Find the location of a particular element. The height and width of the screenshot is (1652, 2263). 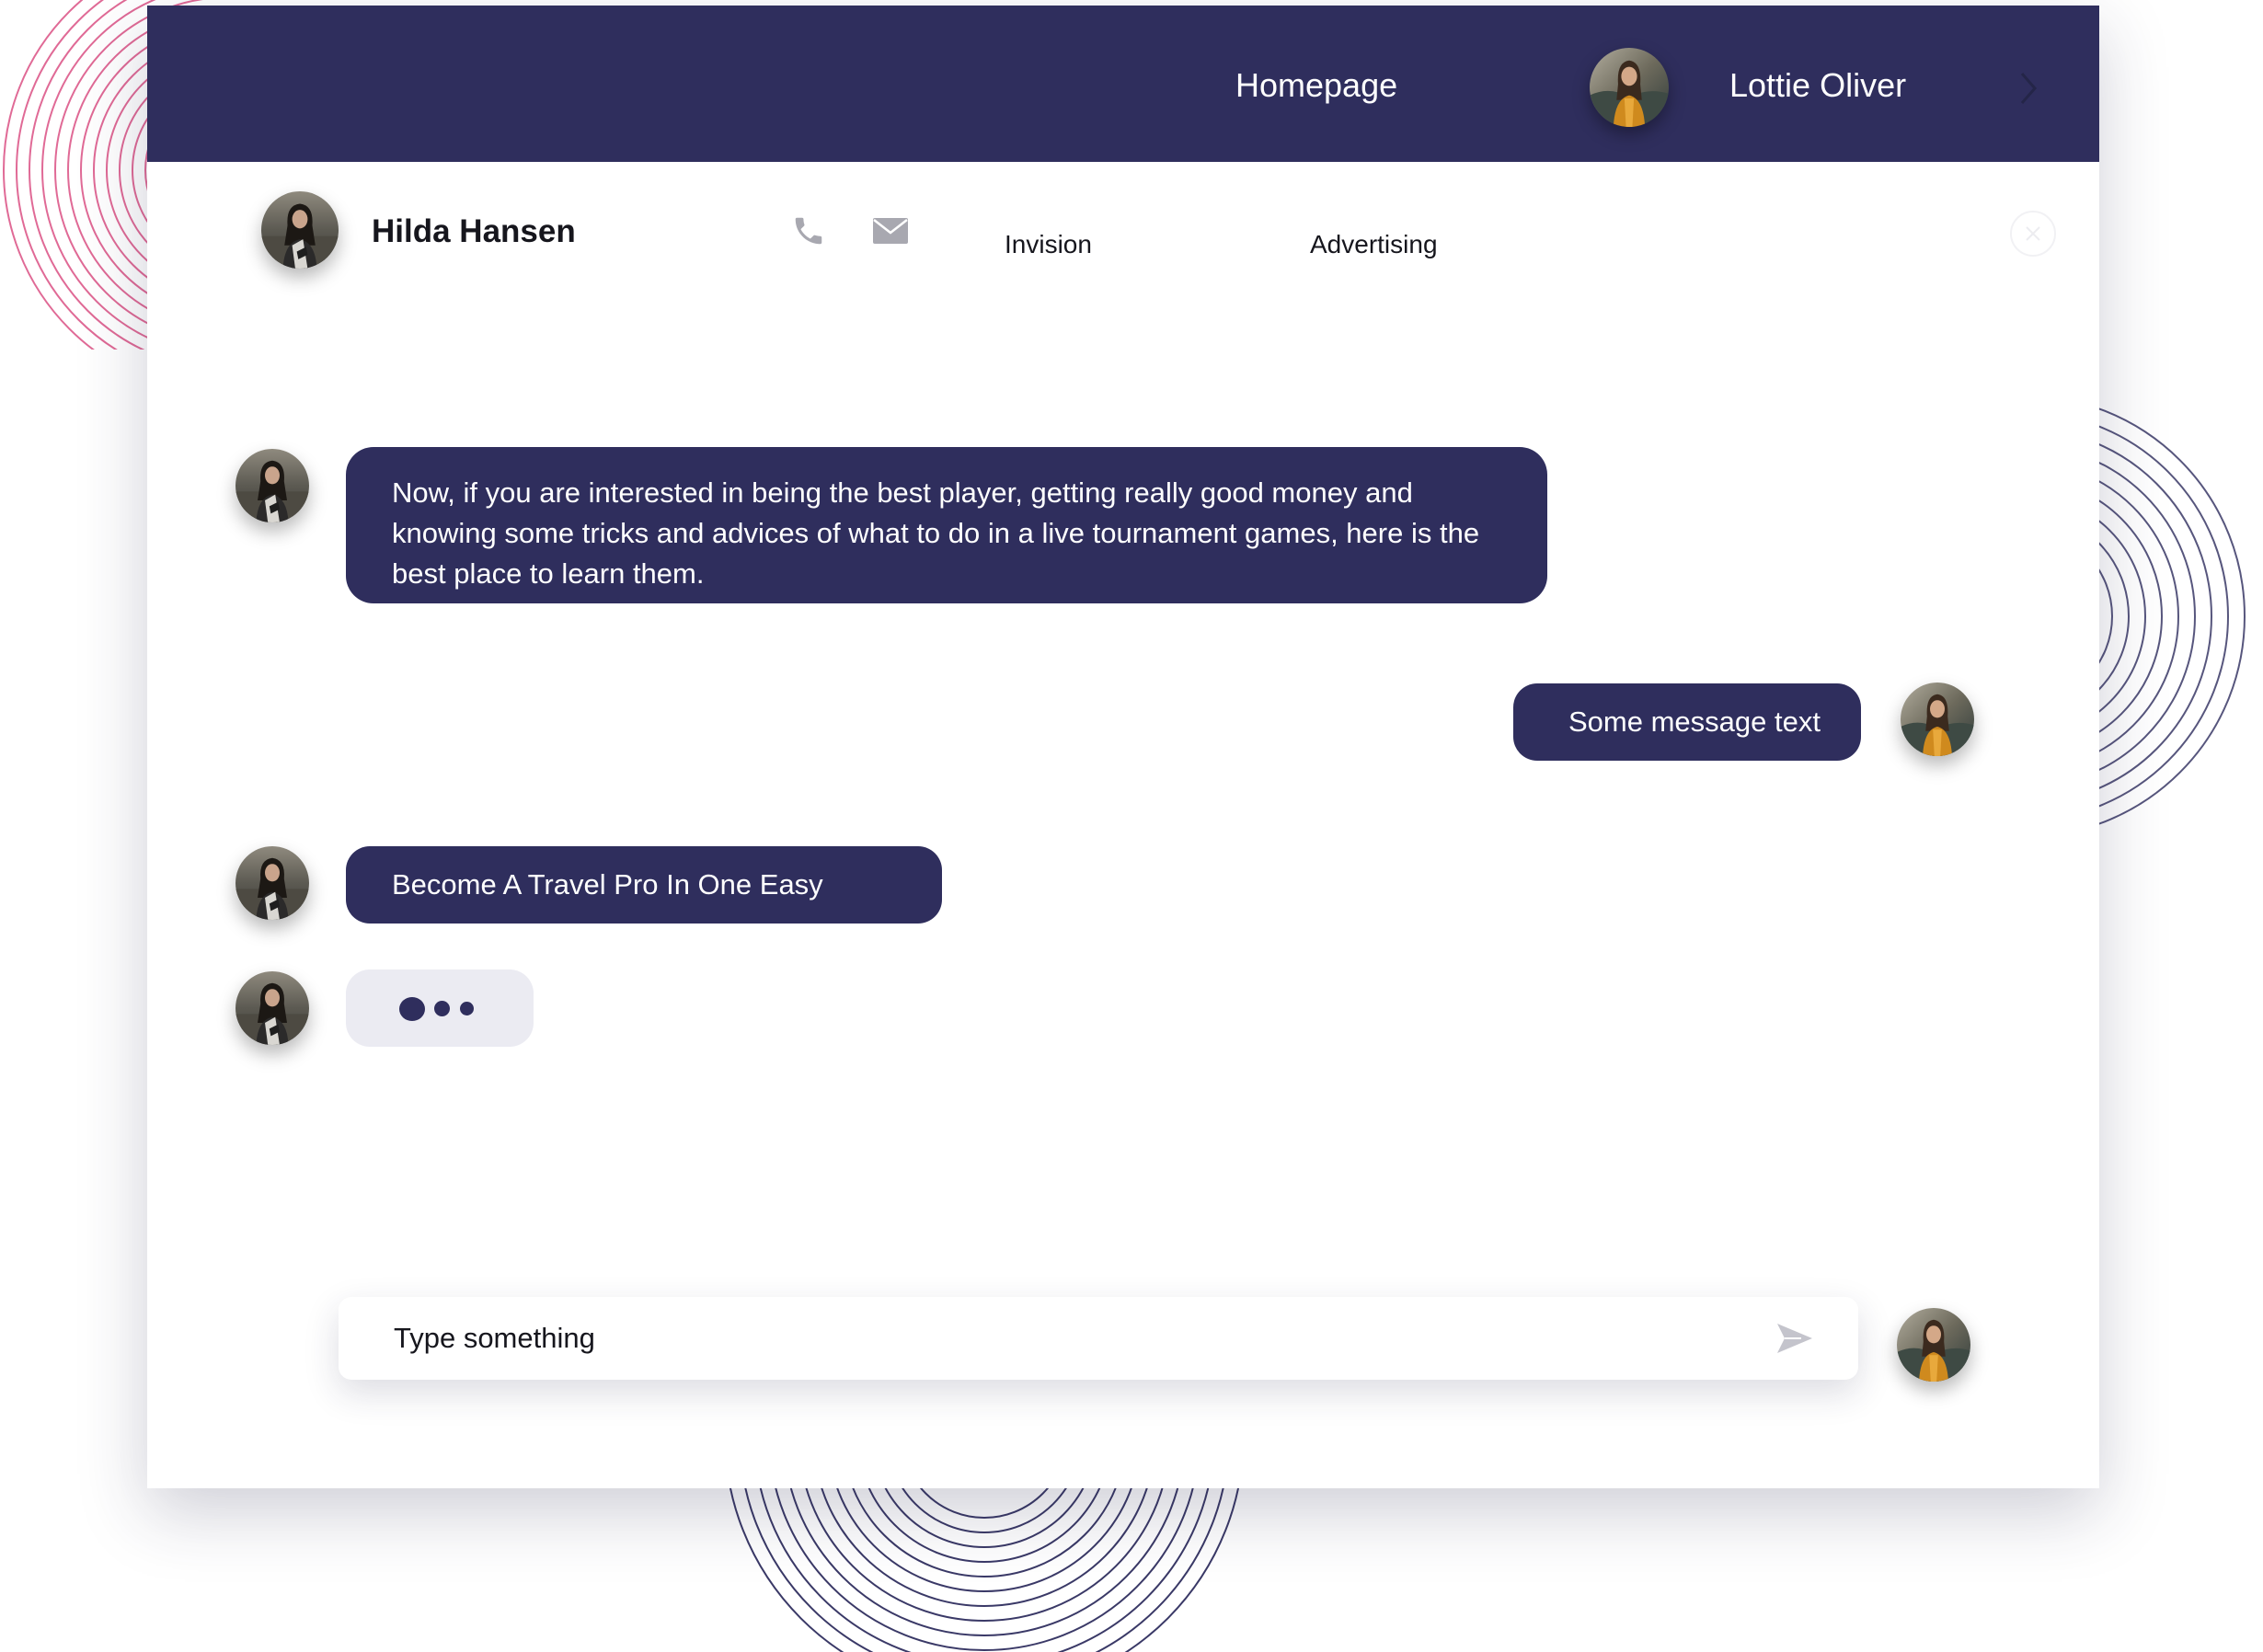

send-icon is located at coordinates (1794, 1338).